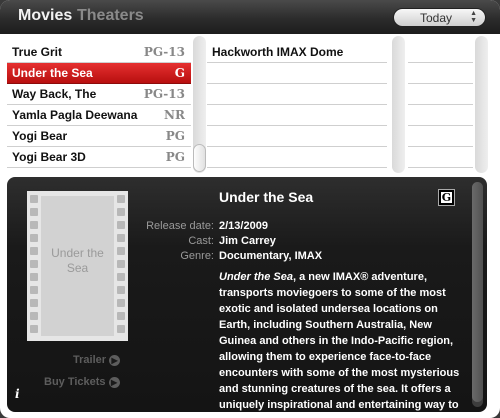  I want to click on synopsis-title: Under the Sea, so click(256, 277).